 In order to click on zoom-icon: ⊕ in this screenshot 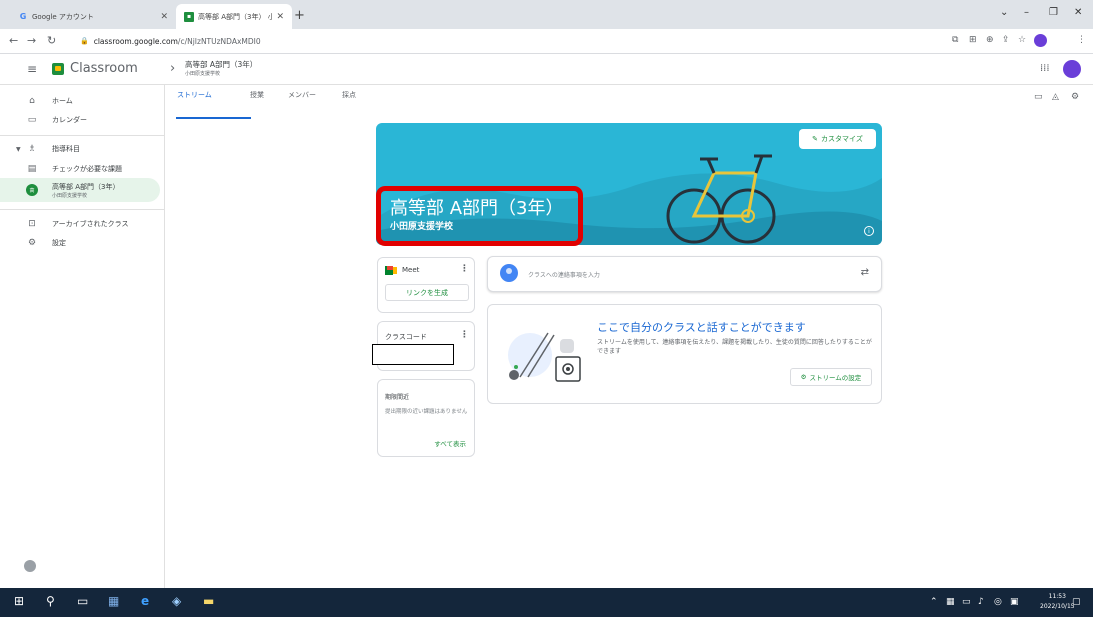, I will do `click(990, 40)`.